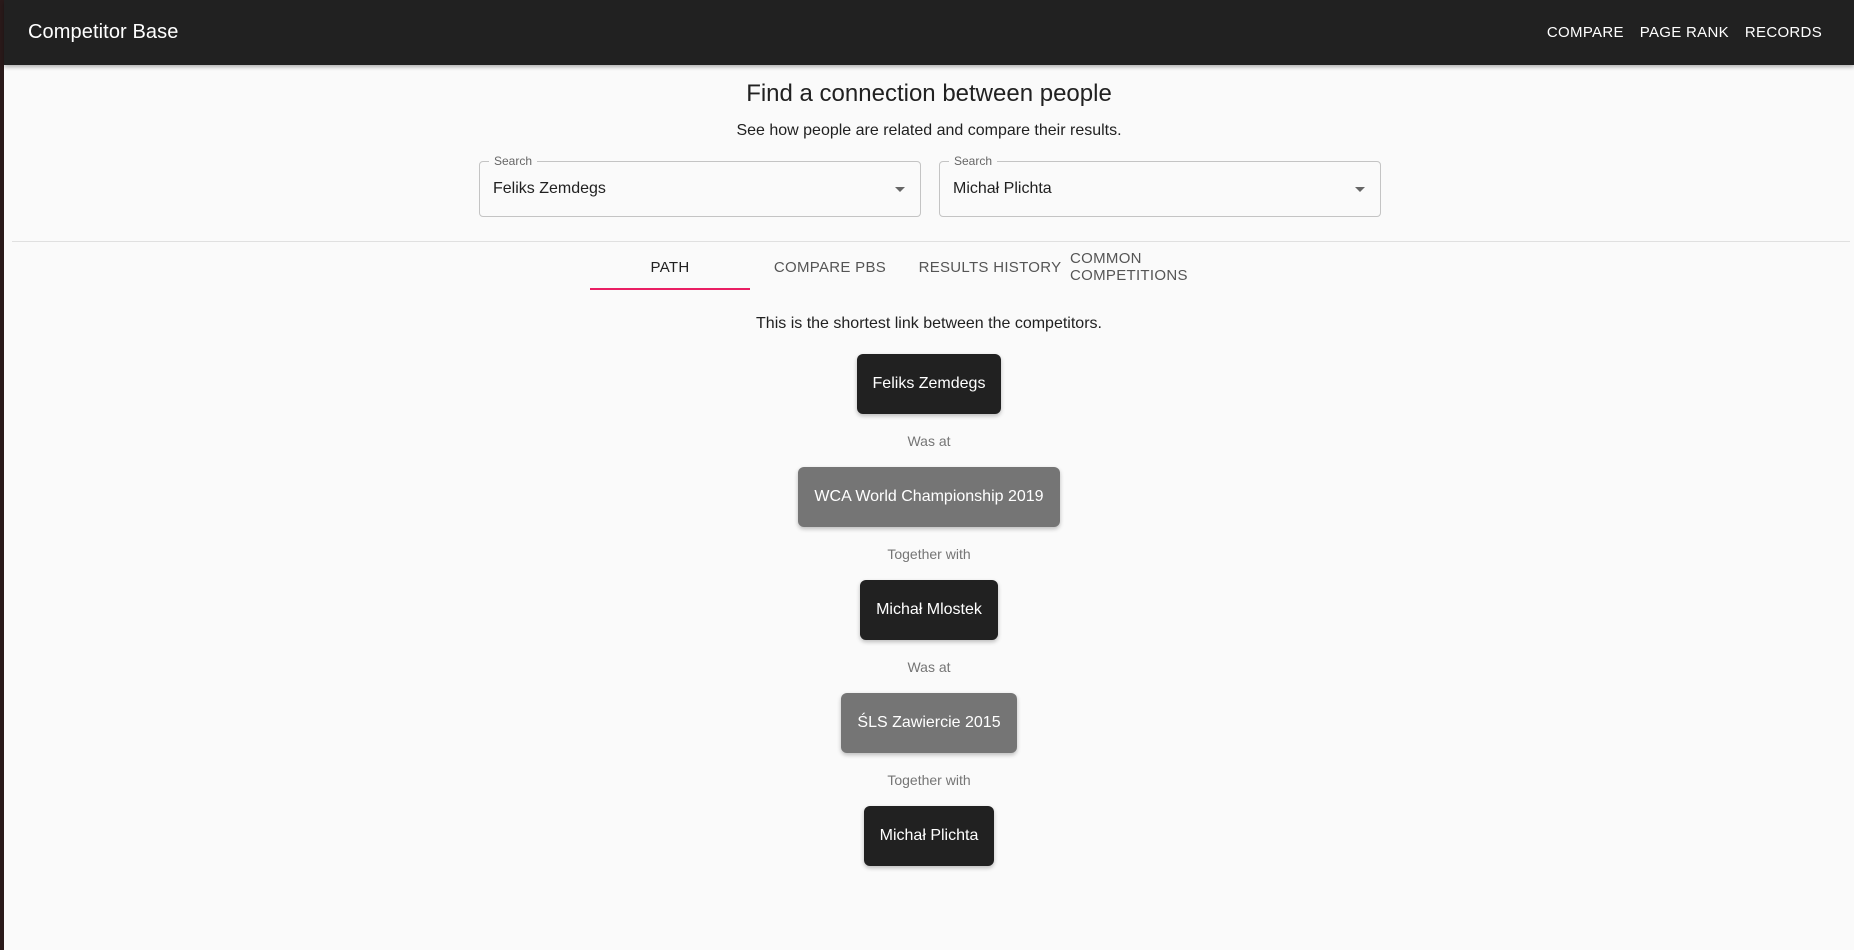  What do you see at coordinates (1165, 267) in the screenshot?
I see `tab-common-competitions: COMMON COMPETITIONS` at bounding box center [1165, 267].